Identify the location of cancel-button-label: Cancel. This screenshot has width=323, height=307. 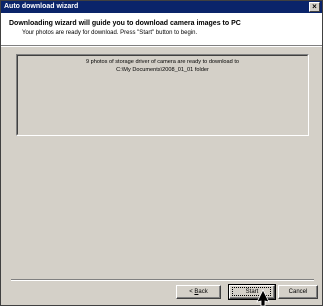
(298, 292).